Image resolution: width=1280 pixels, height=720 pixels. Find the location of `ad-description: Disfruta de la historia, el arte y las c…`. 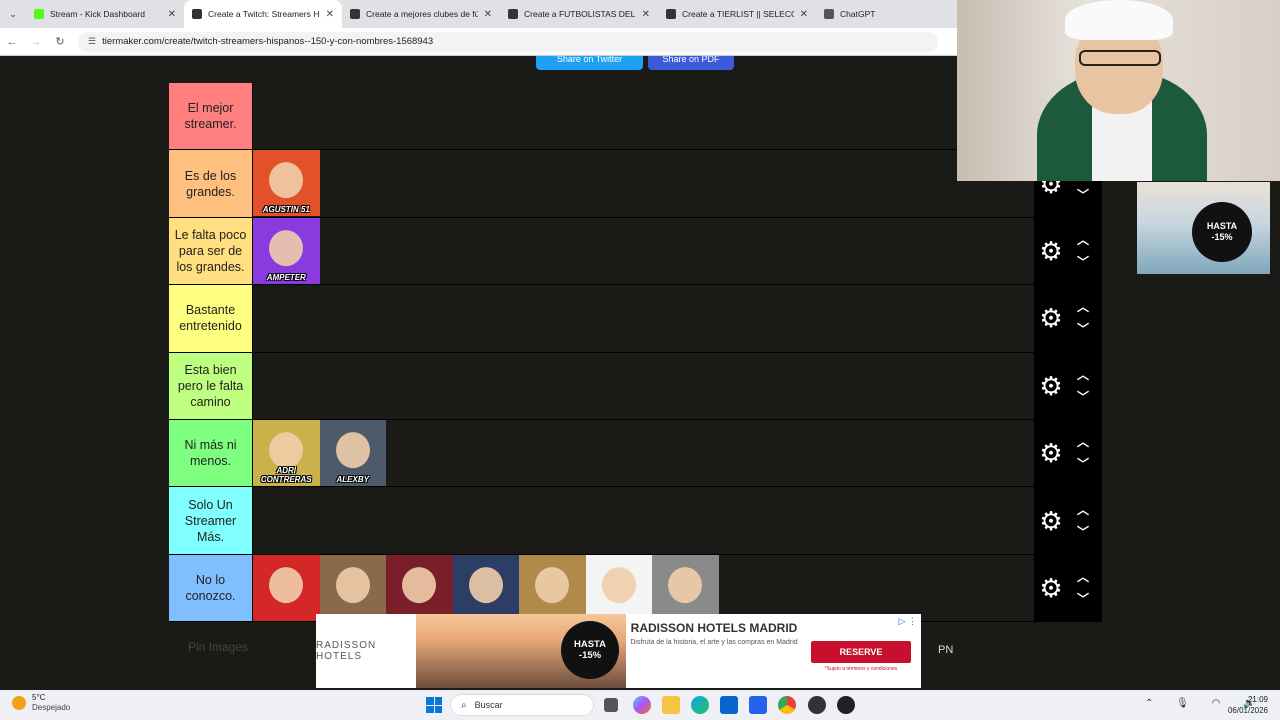

ad-description: Disfruta de la historia, el arte y las c… is located at coordinates (714, 642).